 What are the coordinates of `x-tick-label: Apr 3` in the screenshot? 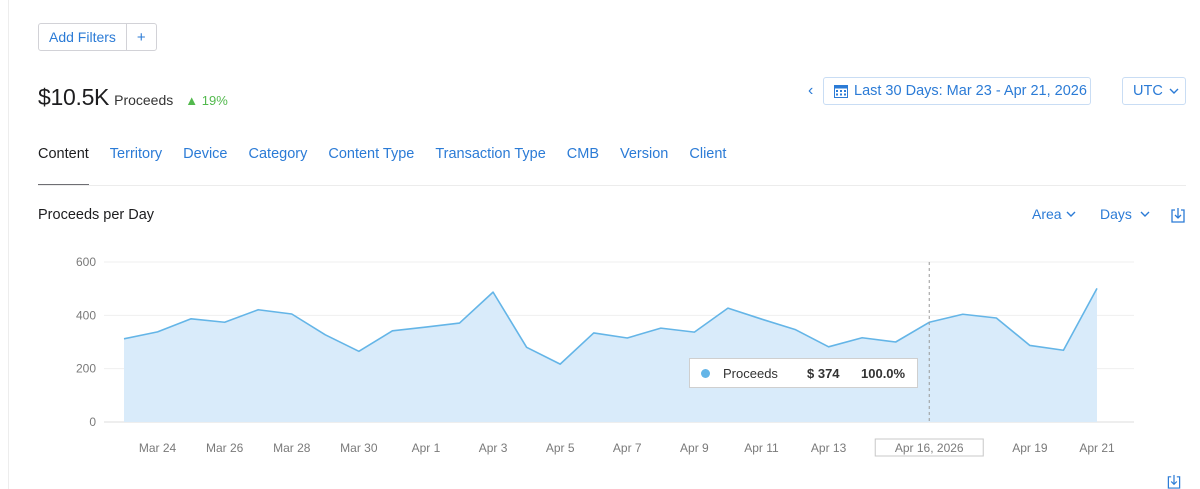 It's located at (493, 448).